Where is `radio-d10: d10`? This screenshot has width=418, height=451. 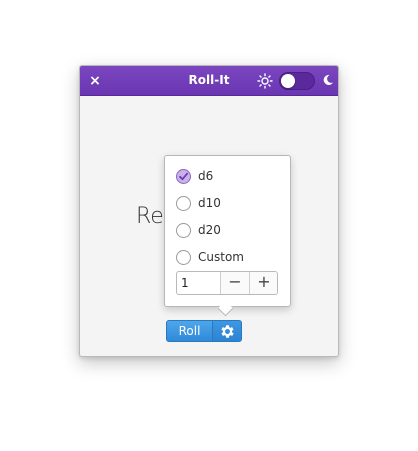 radio-d10: d10 is located at coordinates (198, 203).